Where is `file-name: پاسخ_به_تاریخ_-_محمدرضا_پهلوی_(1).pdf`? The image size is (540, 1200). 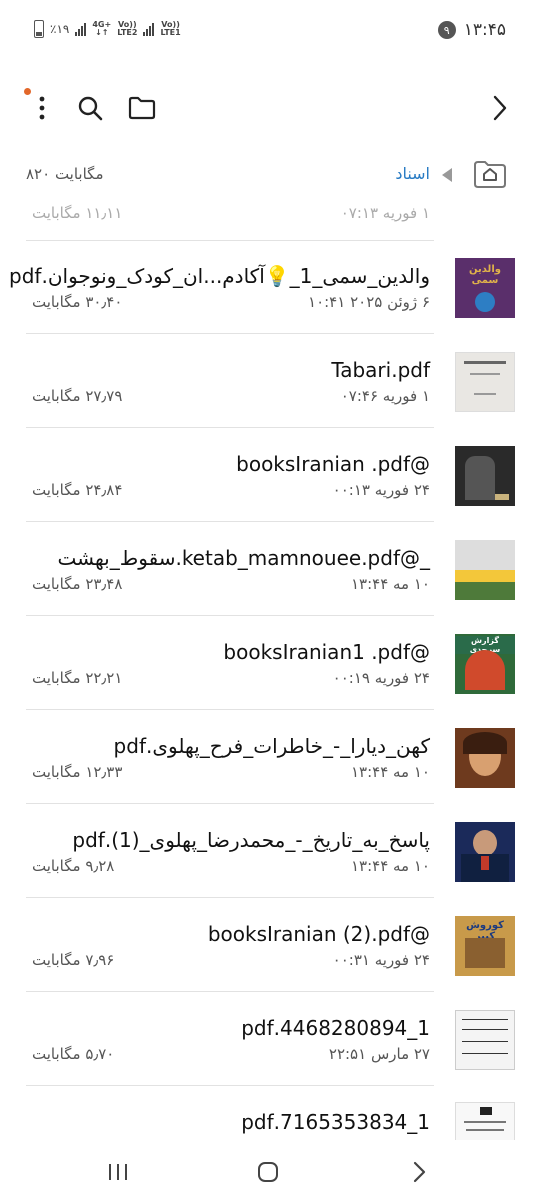 file-name: پاسخ_به_تاریخ_-_محمدرضا_پهلوی_(1).pdf is located at coordinates (251, 840).